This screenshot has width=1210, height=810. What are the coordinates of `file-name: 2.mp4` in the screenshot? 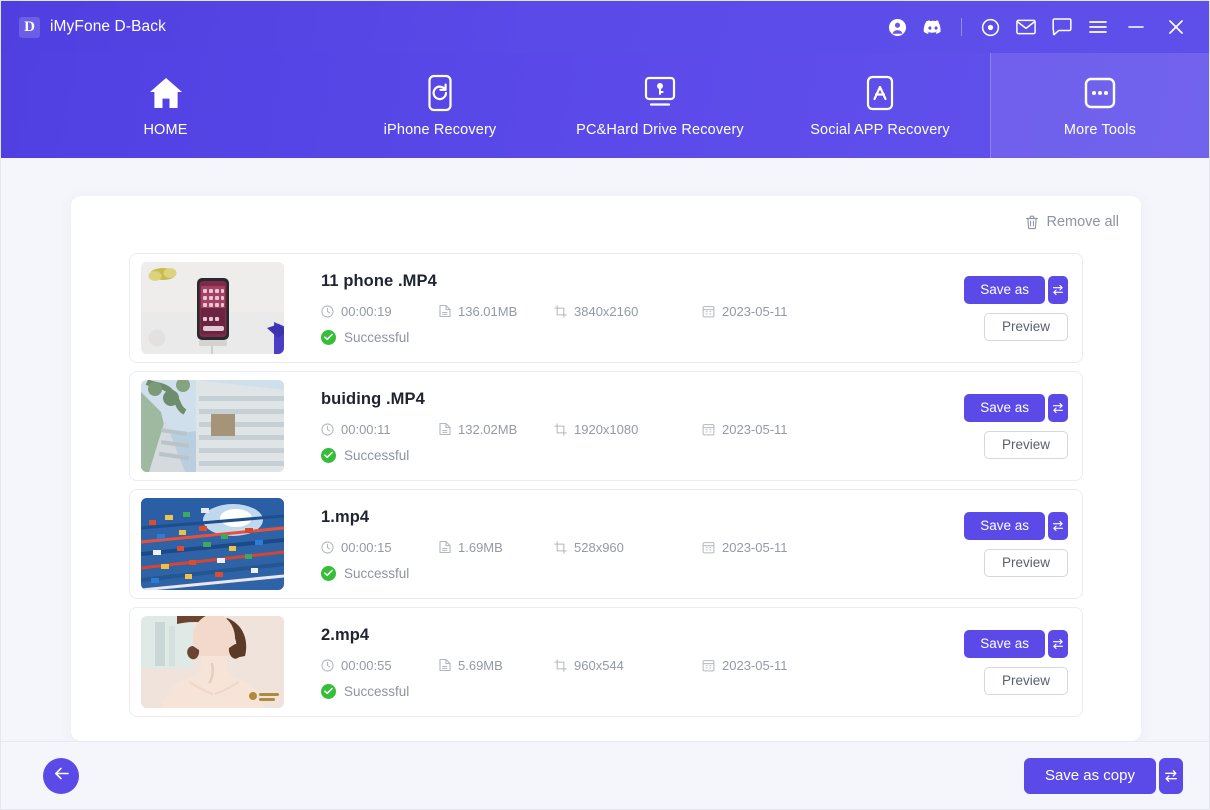 It's located at (345, 634).